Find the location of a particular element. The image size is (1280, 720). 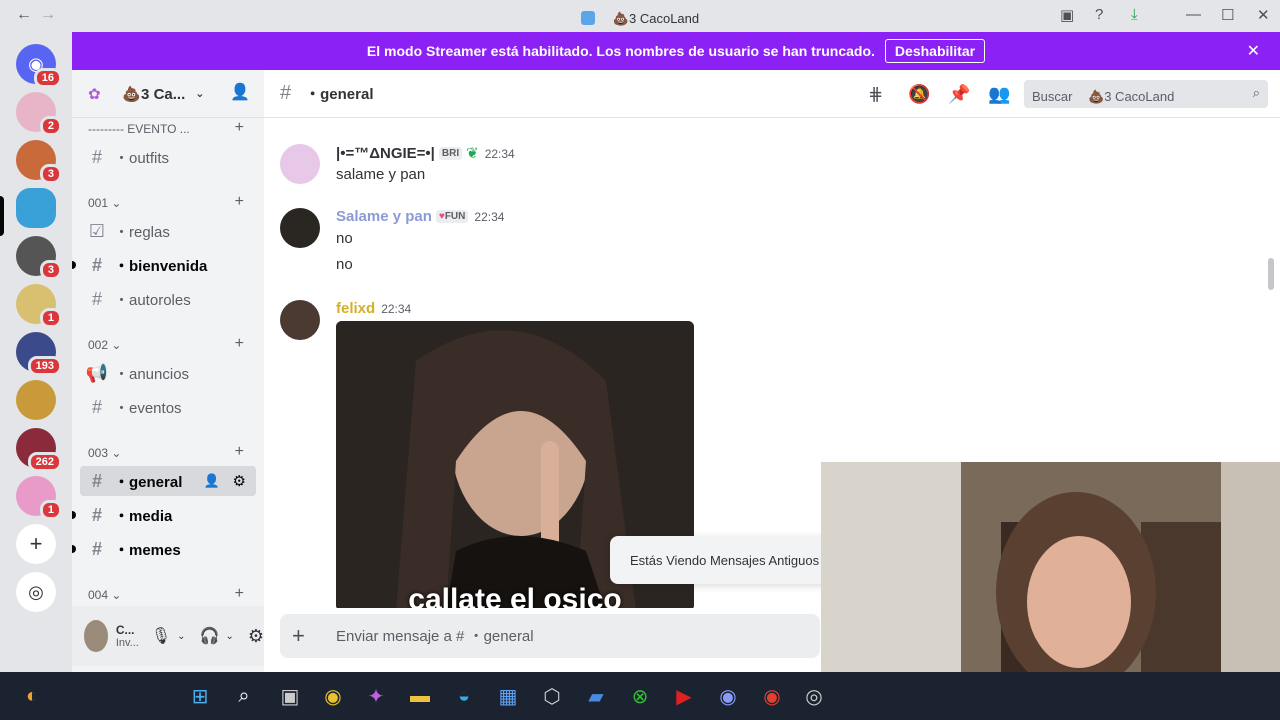

channel-media: # ・media is located at coordinates (164, 515).